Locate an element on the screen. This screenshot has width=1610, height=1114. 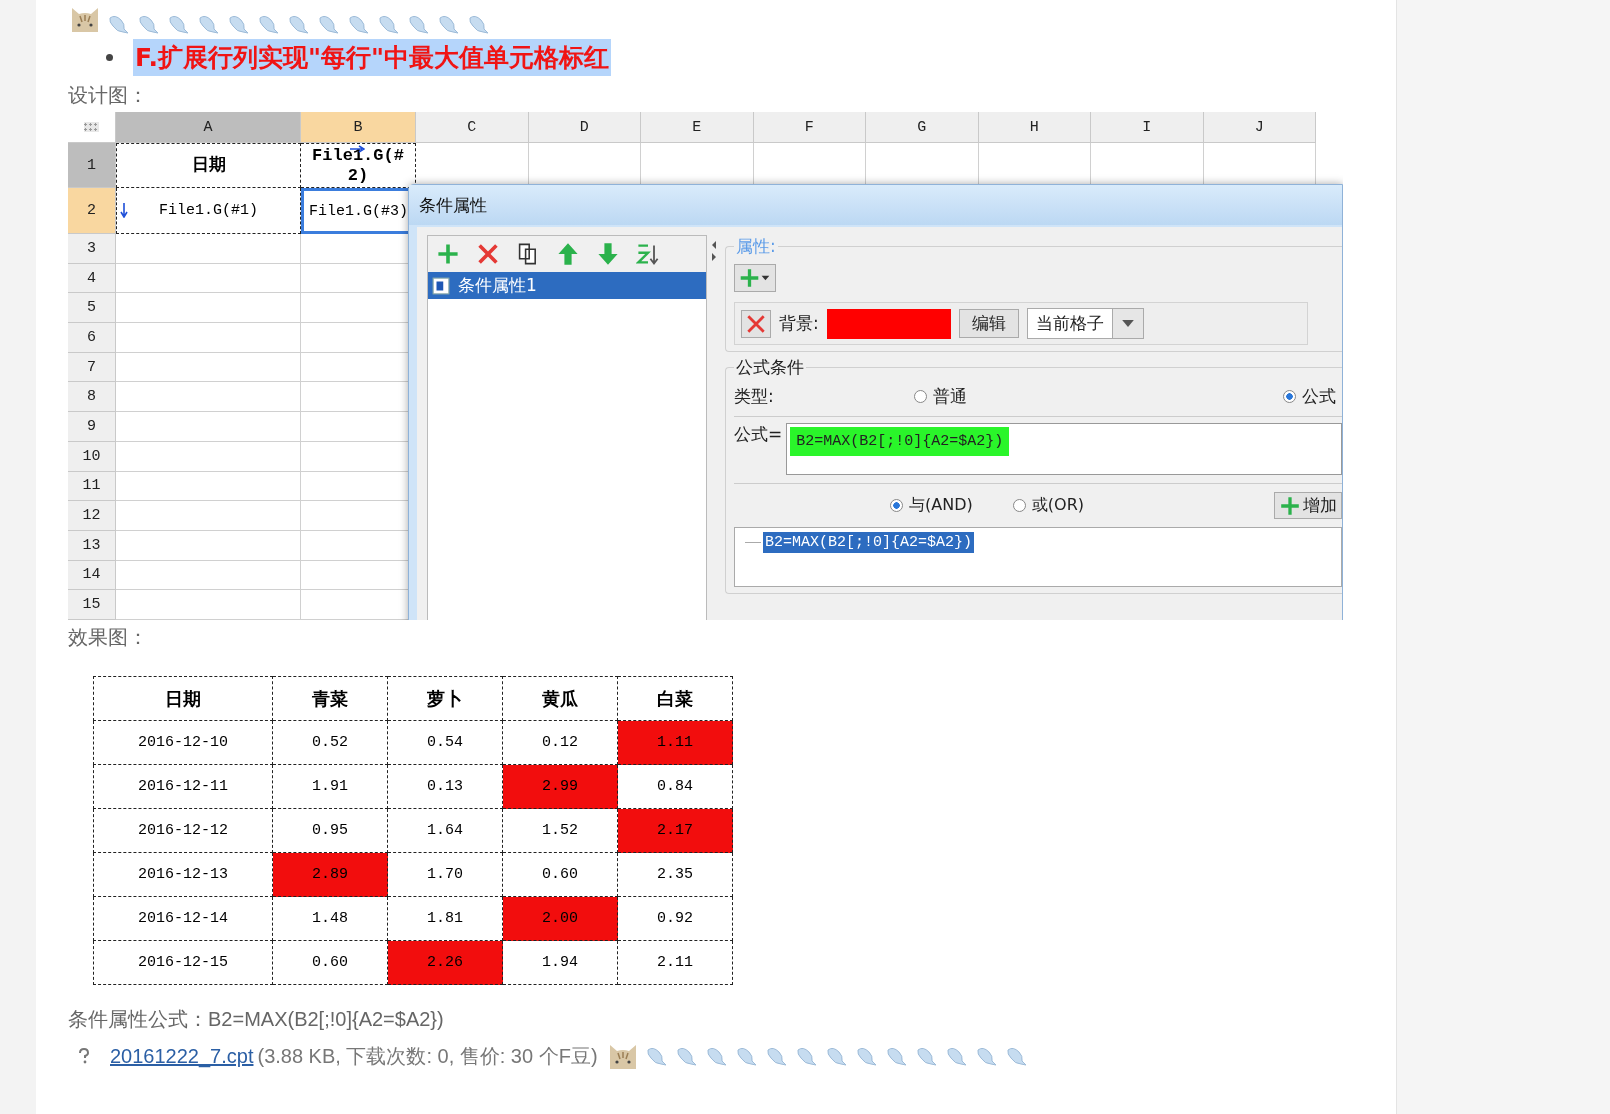
column-header: 白菜 is located at coordinates (675, 698).